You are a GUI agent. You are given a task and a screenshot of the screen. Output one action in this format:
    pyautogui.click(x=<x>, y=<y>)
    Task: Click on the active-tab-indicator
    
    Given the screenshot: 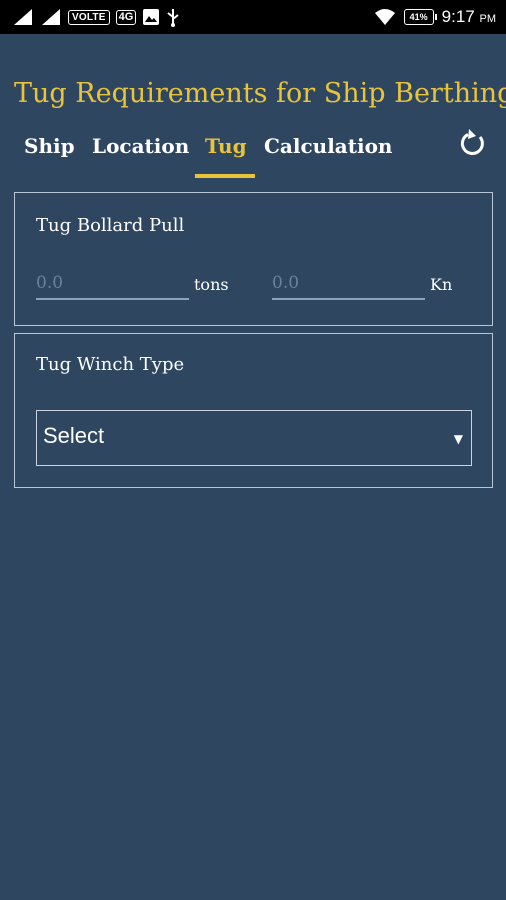 What is the action you would take?
    pyautogui.click(x=225, y=176)
    